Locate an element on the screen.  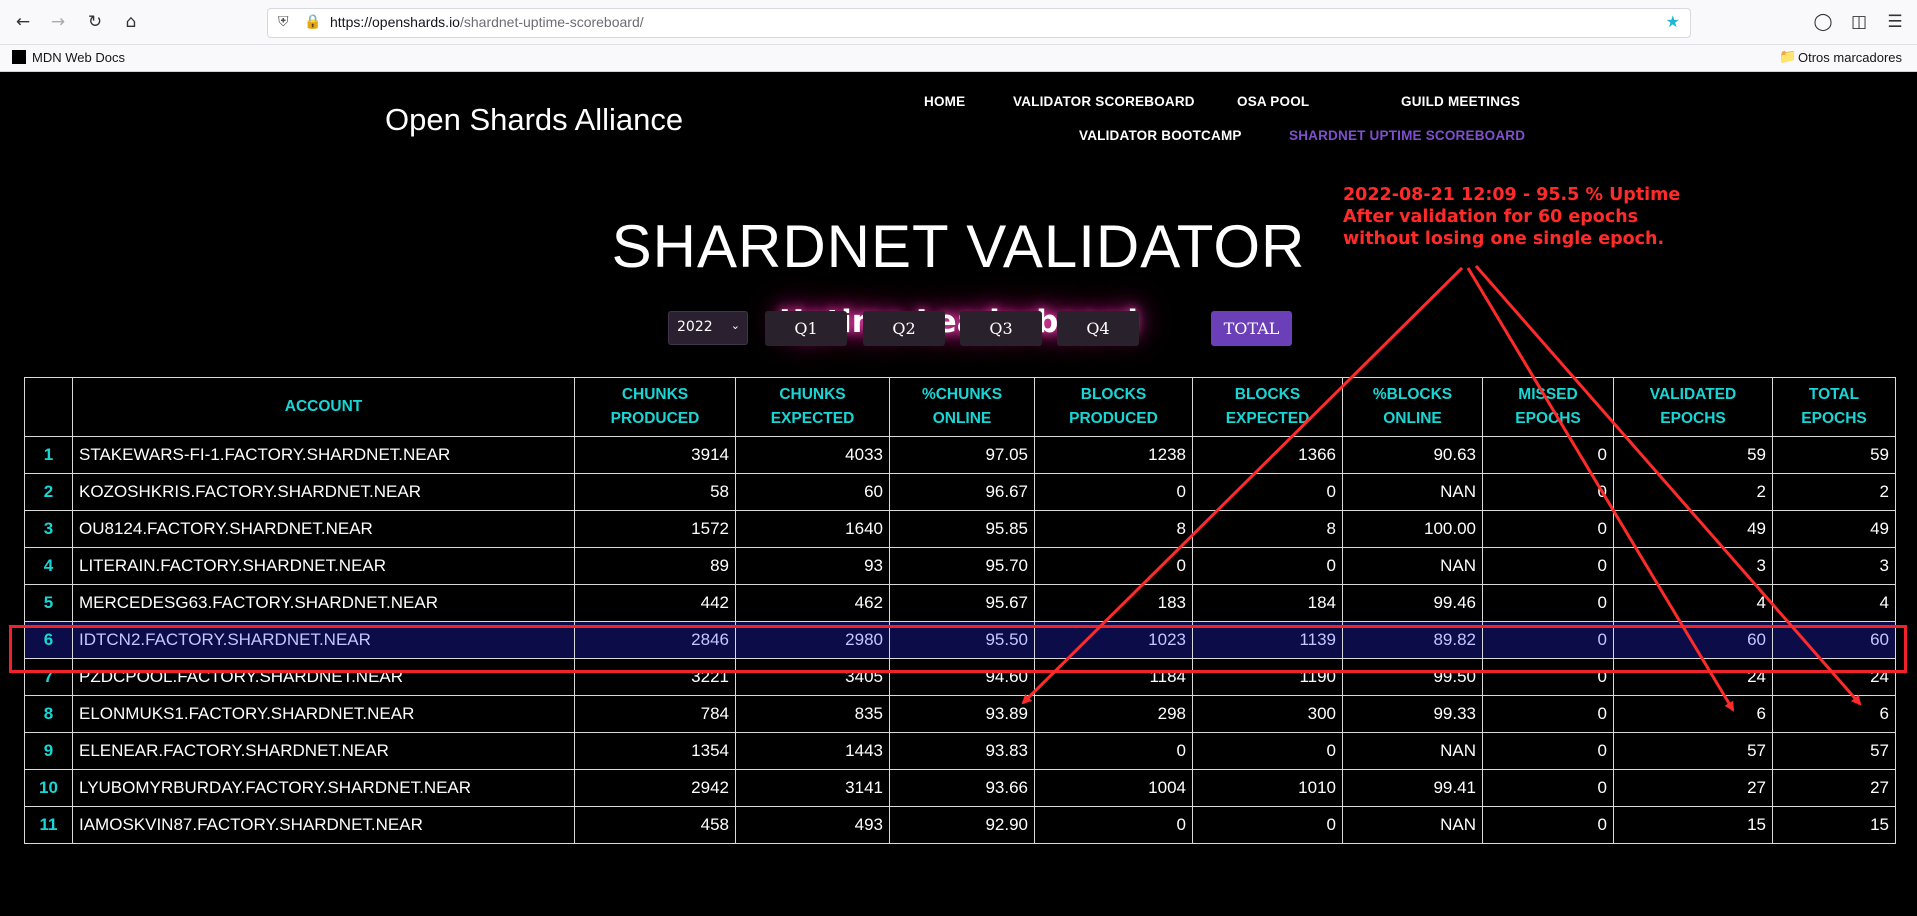
arrow-to-total-epochs is located at coordinates (1668, 485).